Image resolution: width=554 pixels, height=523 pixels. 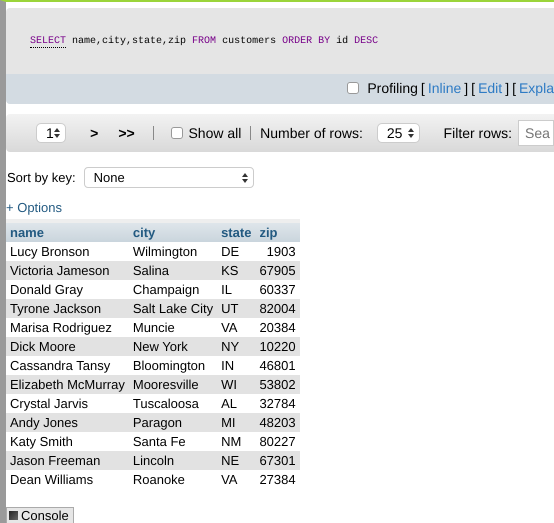 What do you see at coordinates (236, 251) in the screenshot?
I see `table-cell: DE` at bounding box center [236, 251].